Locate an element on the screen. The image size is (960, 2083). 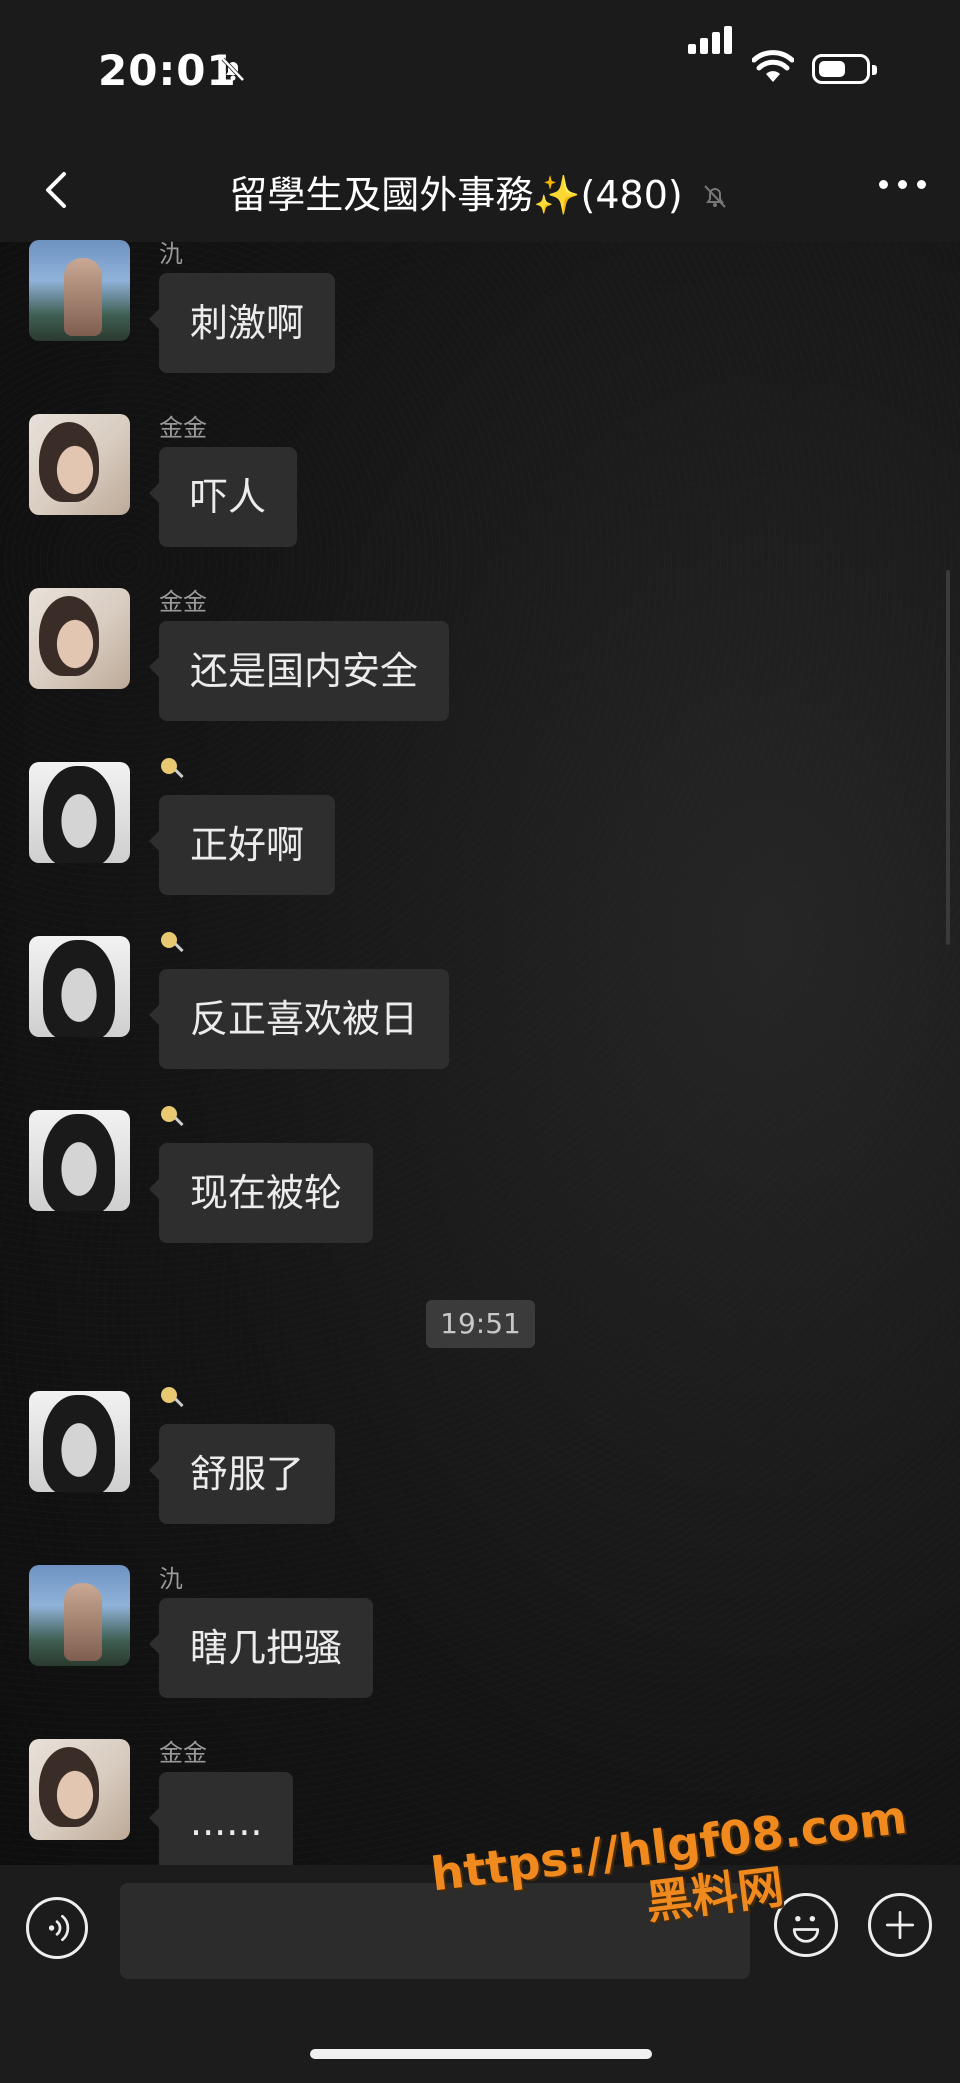
chat-title: 留學生及國外事務✨(480) is located at coordinates (480, 191).